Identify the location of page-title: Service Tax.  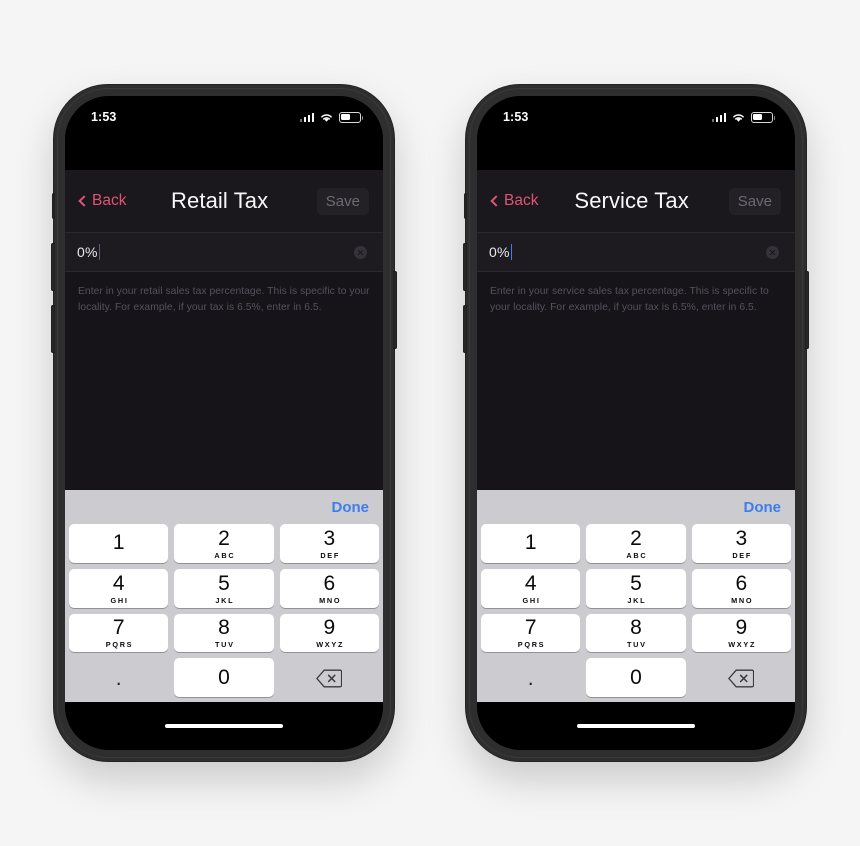
(631, 200).